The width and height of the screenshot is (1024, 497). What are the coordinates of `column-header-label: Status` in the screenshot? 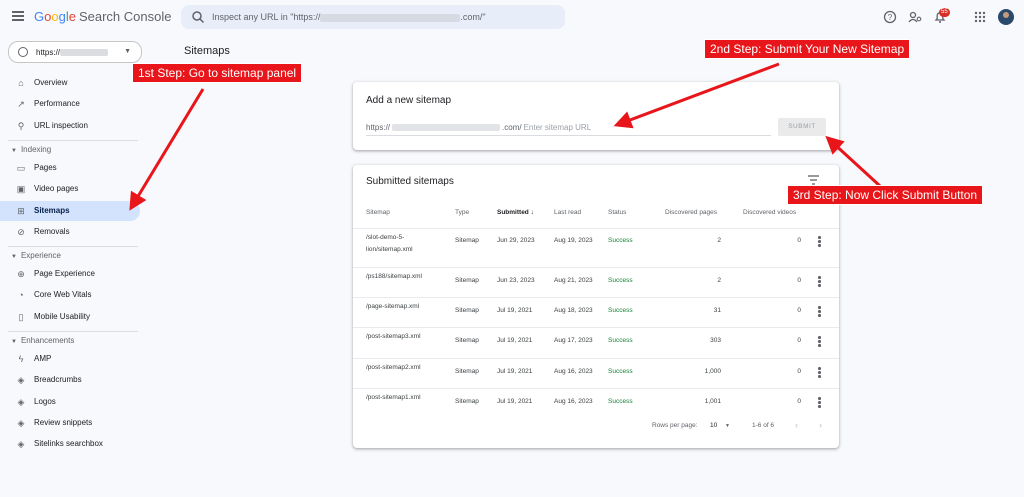 It's located at (617, 212).